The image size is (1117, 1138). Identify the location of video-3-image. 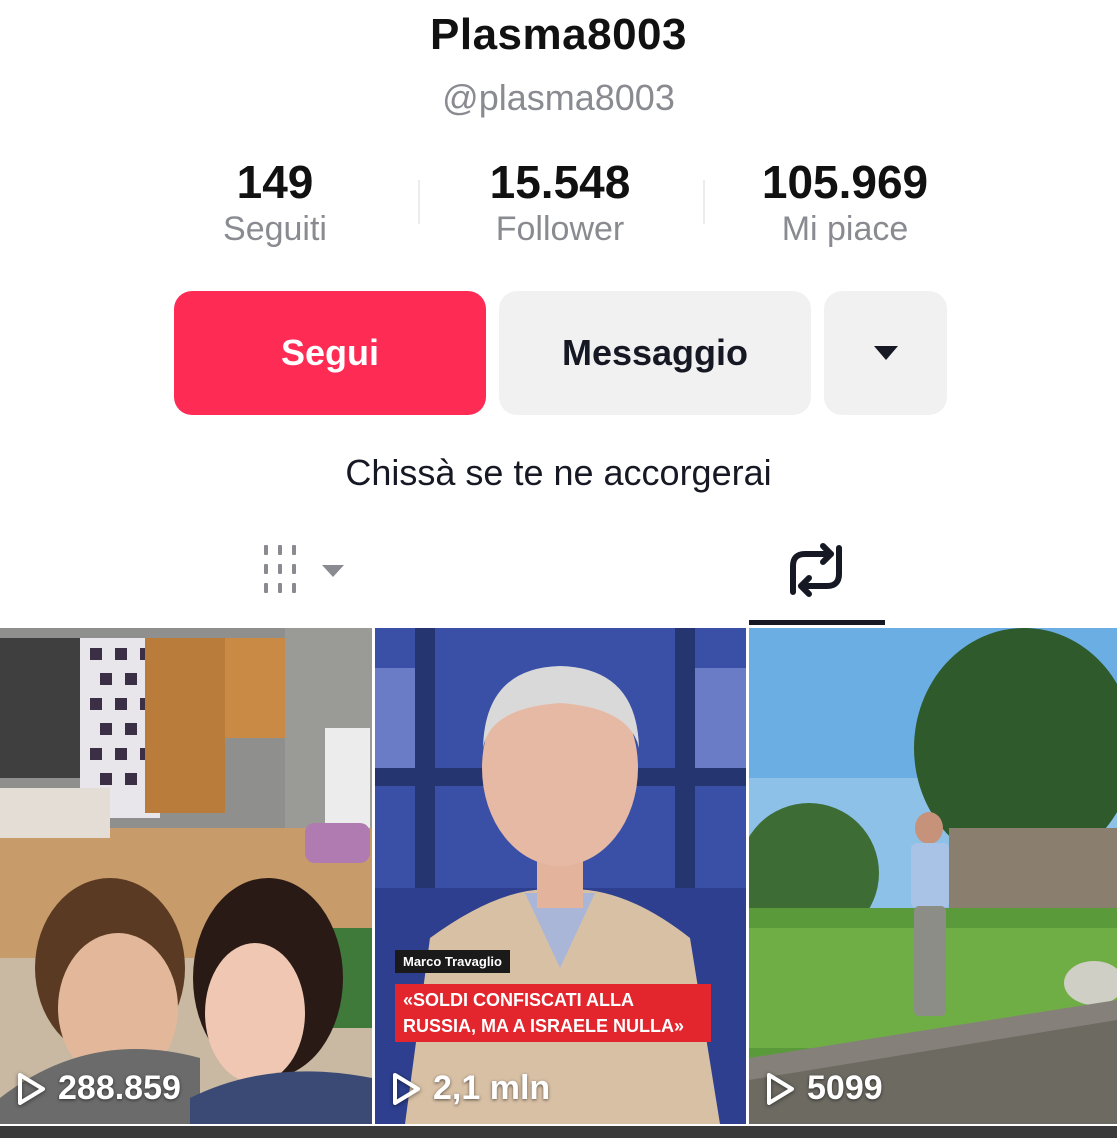
(933, 876).